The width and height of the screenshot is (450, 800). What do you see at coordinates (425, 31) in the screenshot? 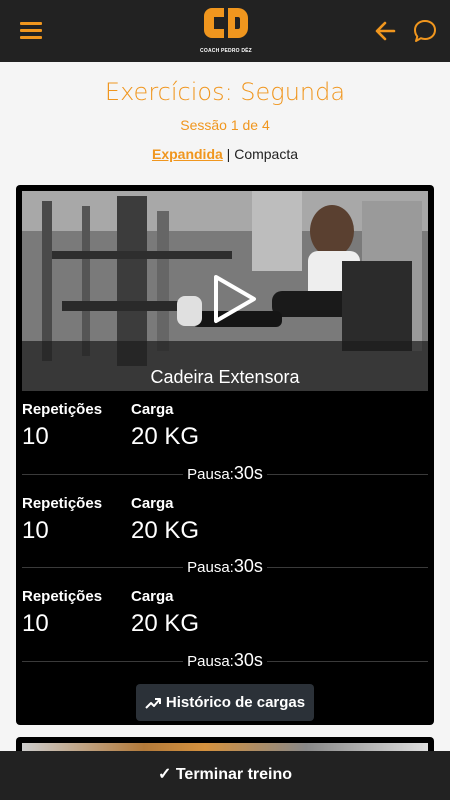
I see `chat-bubble-icon` at bounding box center [425, 31].